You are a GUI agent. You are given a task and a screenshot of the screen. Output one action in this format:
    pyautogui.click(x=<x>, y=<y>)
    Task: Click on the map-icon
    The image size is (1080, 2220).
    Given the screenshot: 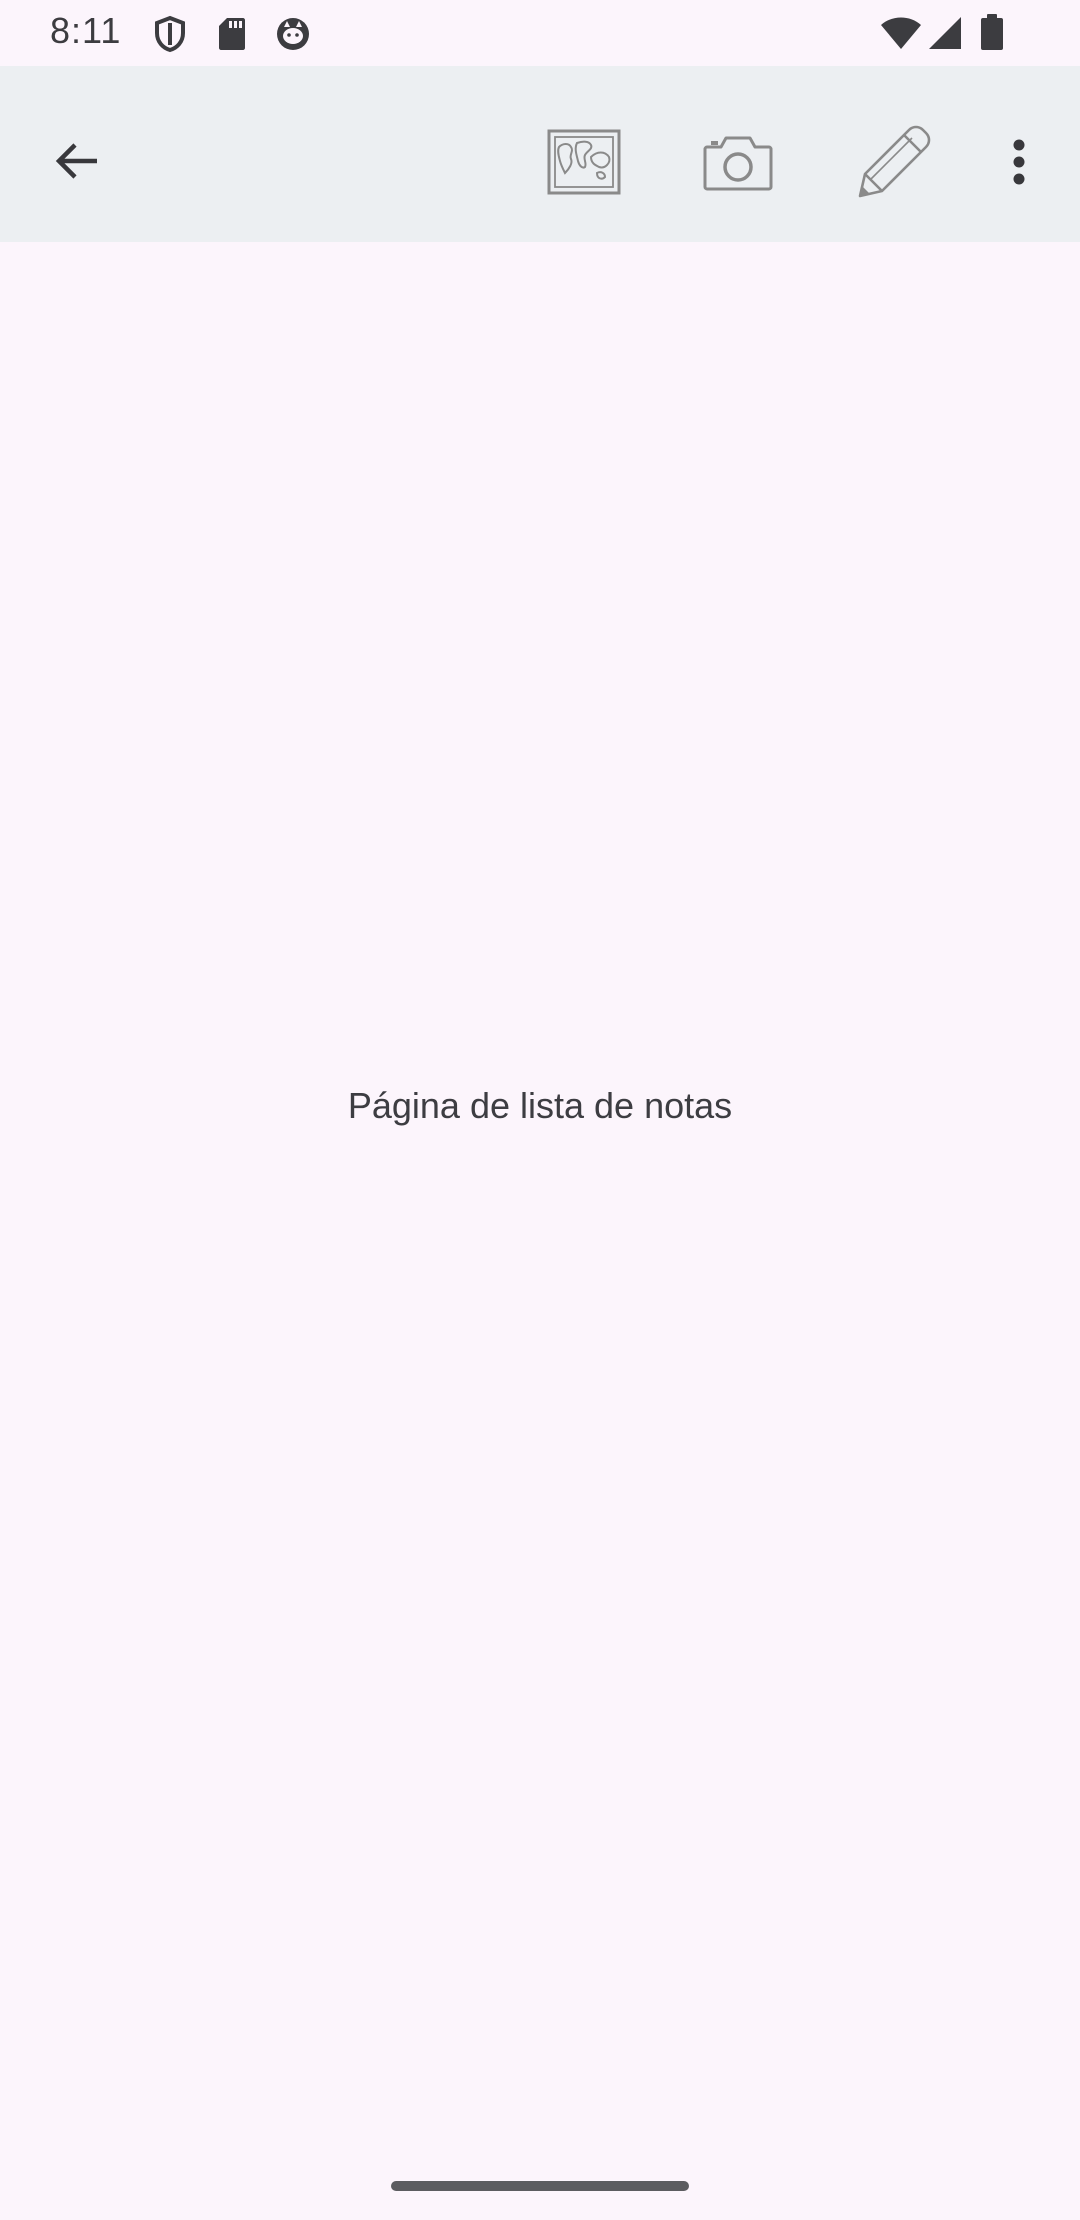 What is the action you would take?
    pyautogui.click(x=584, y=162)
    